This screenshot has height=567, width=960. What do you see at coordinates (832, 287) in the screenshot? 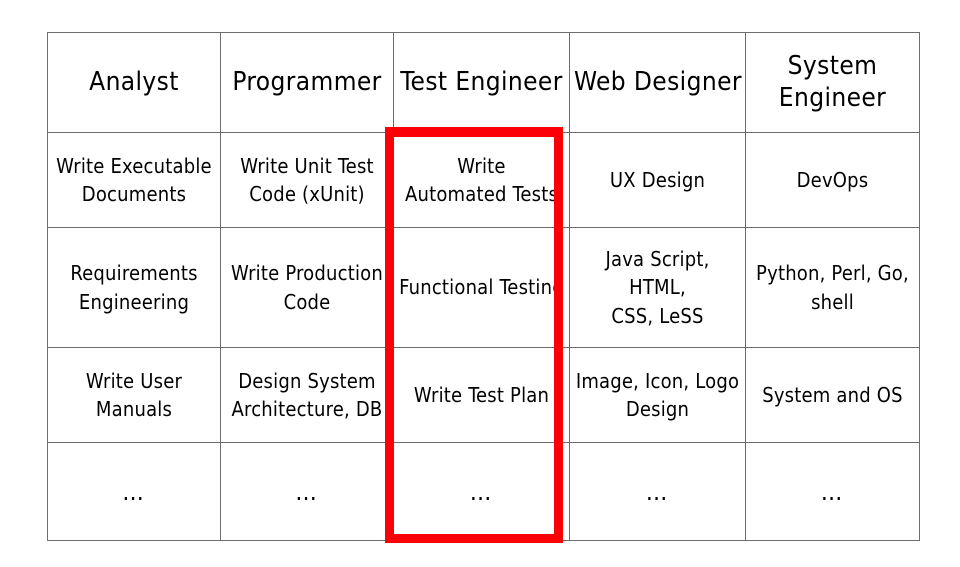
I see `cell-system-engineer-2: Python, Perl, Go, shell` at bounding box center [832, 287].